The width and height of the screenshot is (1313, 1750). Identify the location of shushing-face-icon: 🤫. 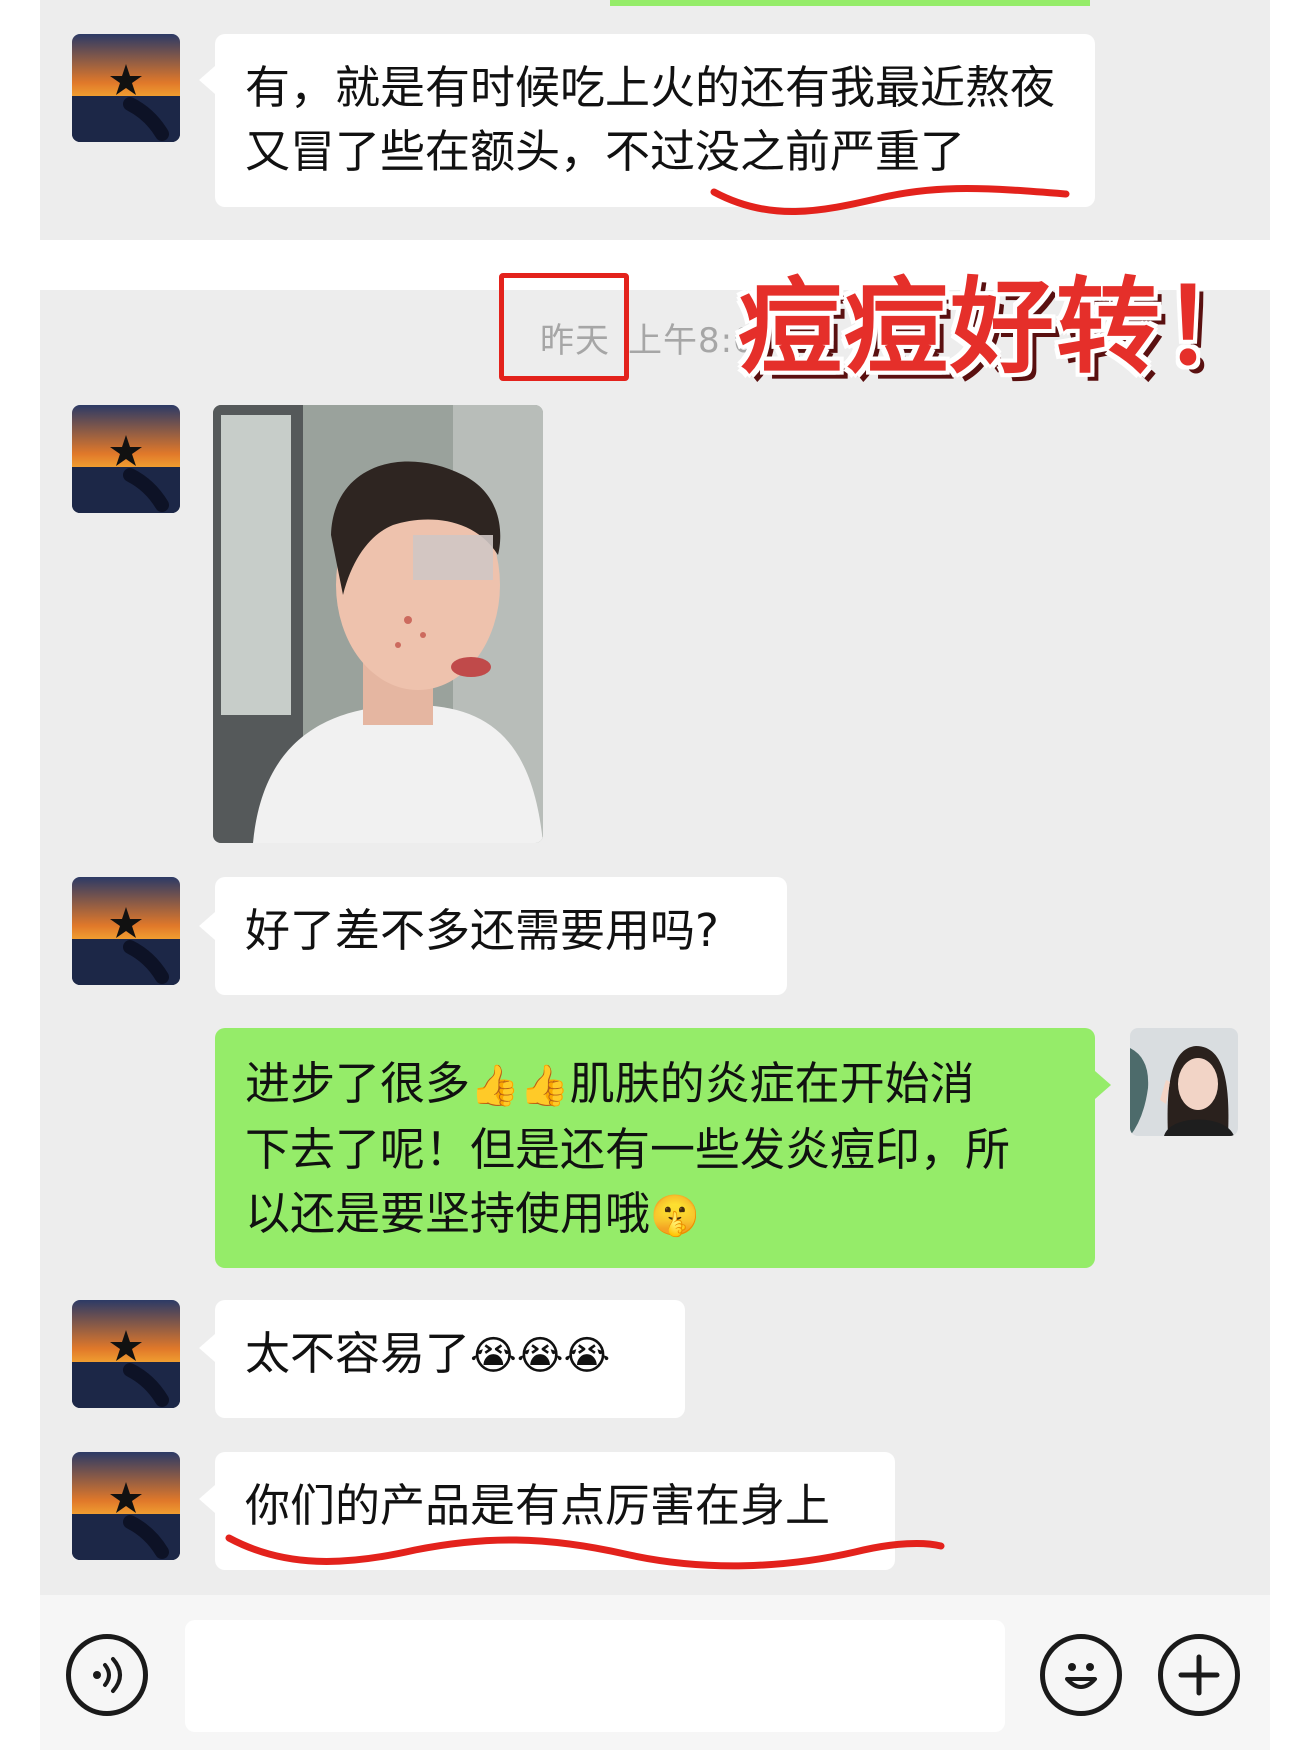
(675, 1216).